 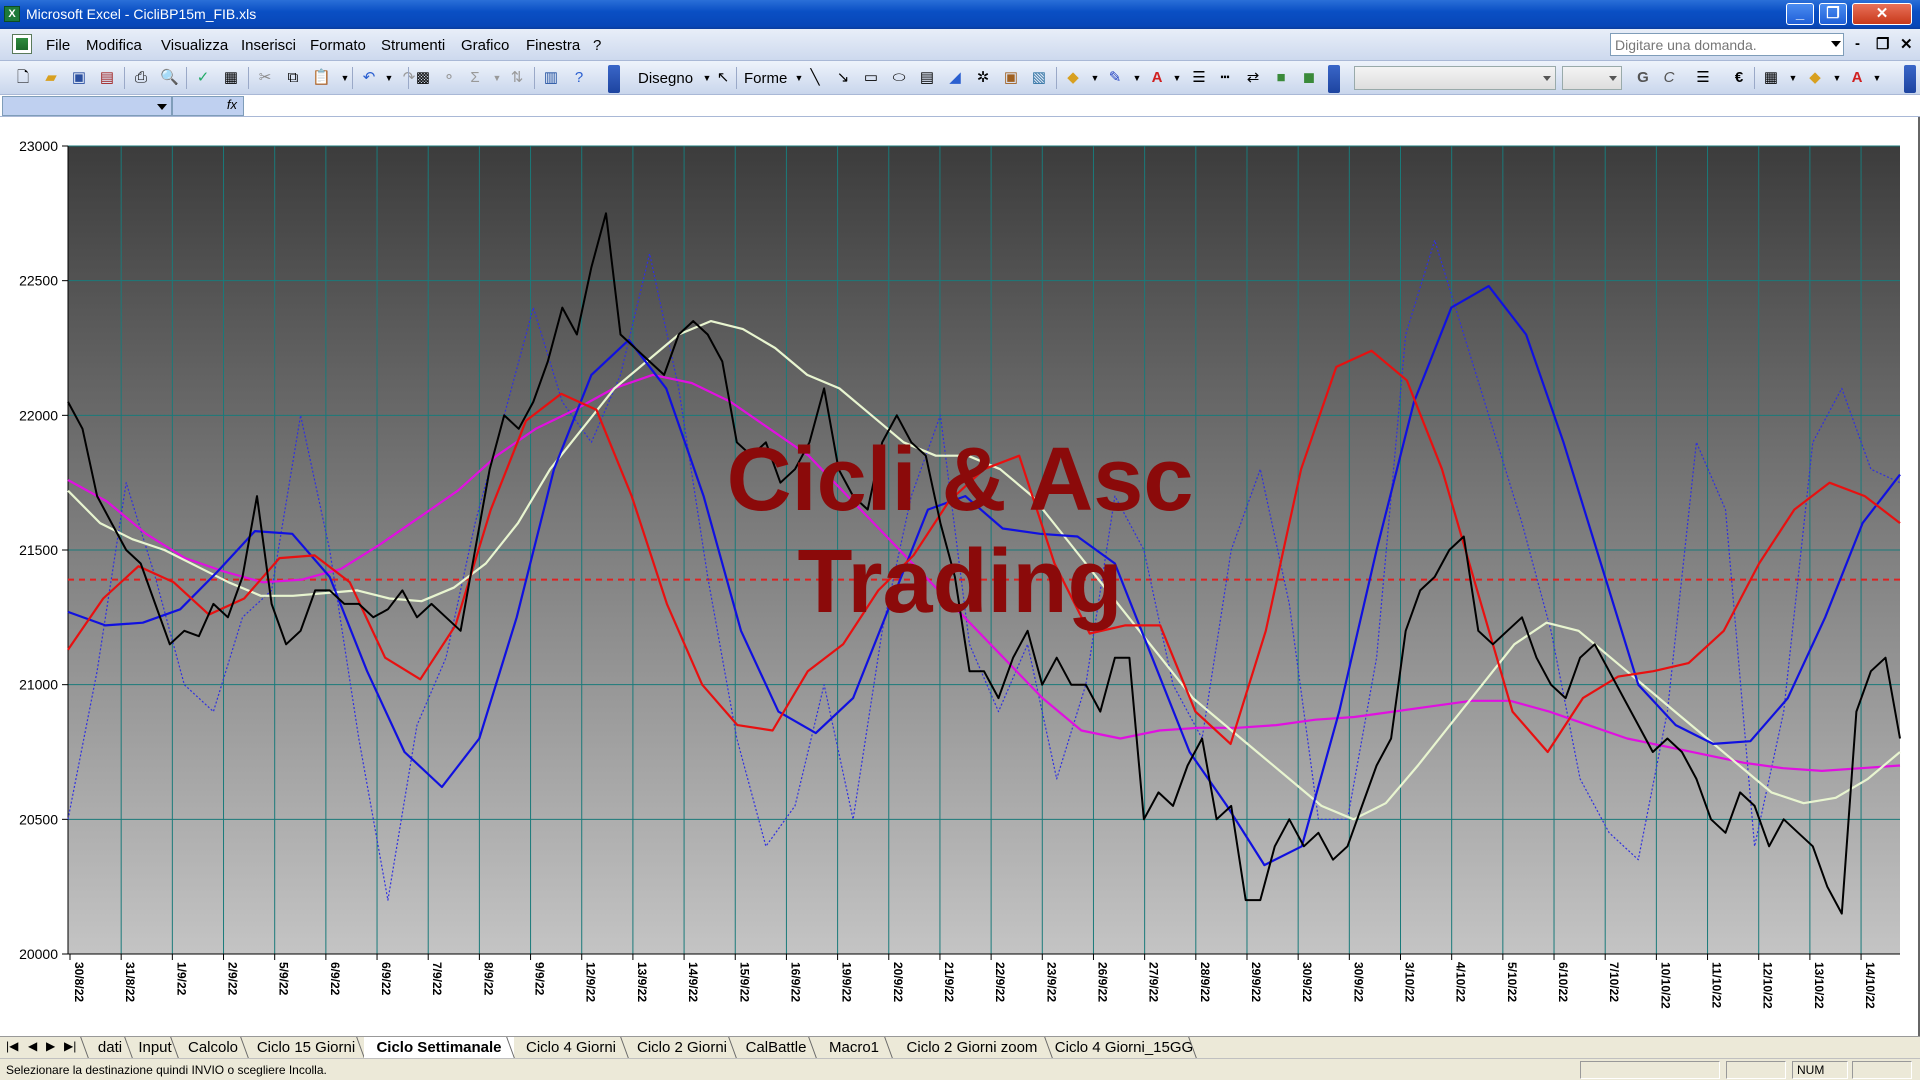 What do you see at coordinates (22, 44) in the screenshot?
I see `workbook-icon` at bounding box center [22, 44].